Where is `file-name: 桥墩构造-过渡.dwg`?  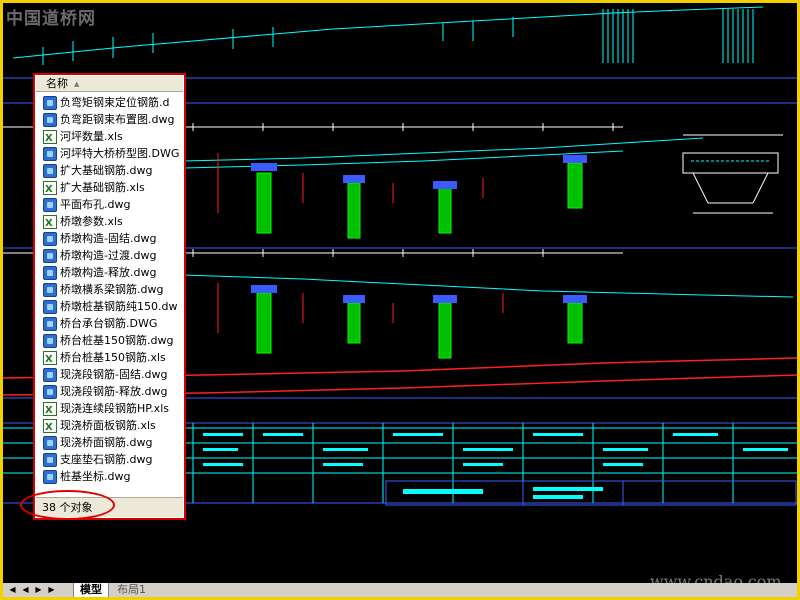 file-name: 桥墩构造-过渡.dwg is located at coordinates (108, 255).